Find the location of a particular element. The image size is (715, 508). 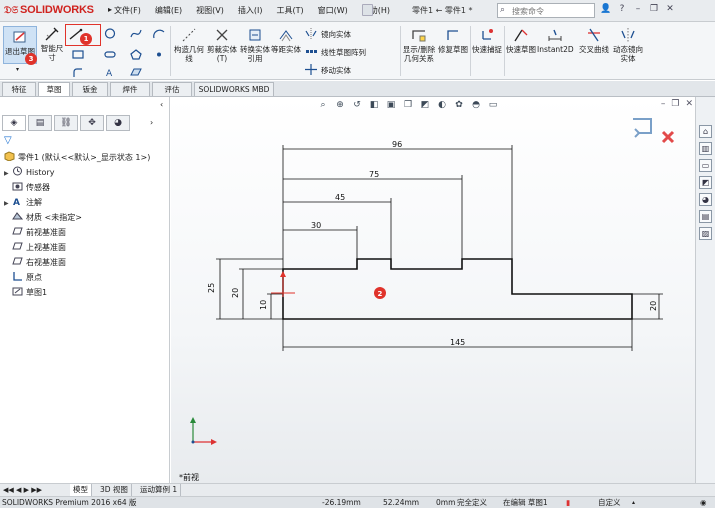

dynamic-mirror-icon is located at coordinates (628, 35).